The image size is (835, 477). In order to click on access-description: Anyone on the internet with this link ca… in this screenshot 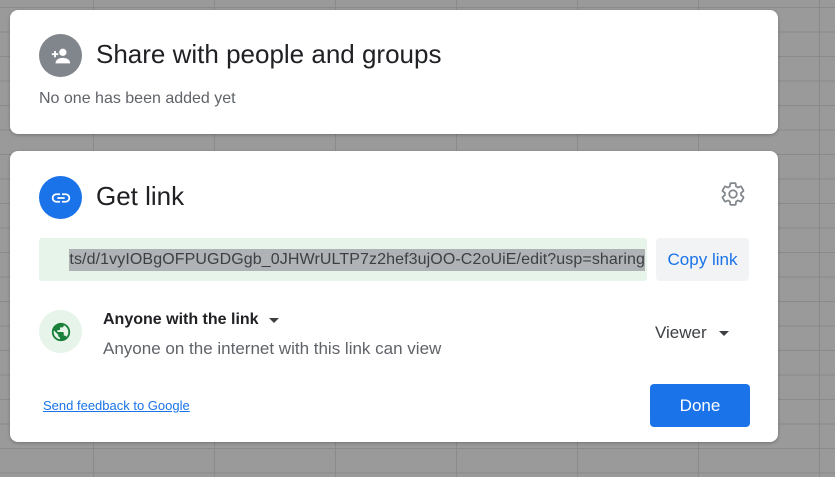, I will do `click(272, 348)`.